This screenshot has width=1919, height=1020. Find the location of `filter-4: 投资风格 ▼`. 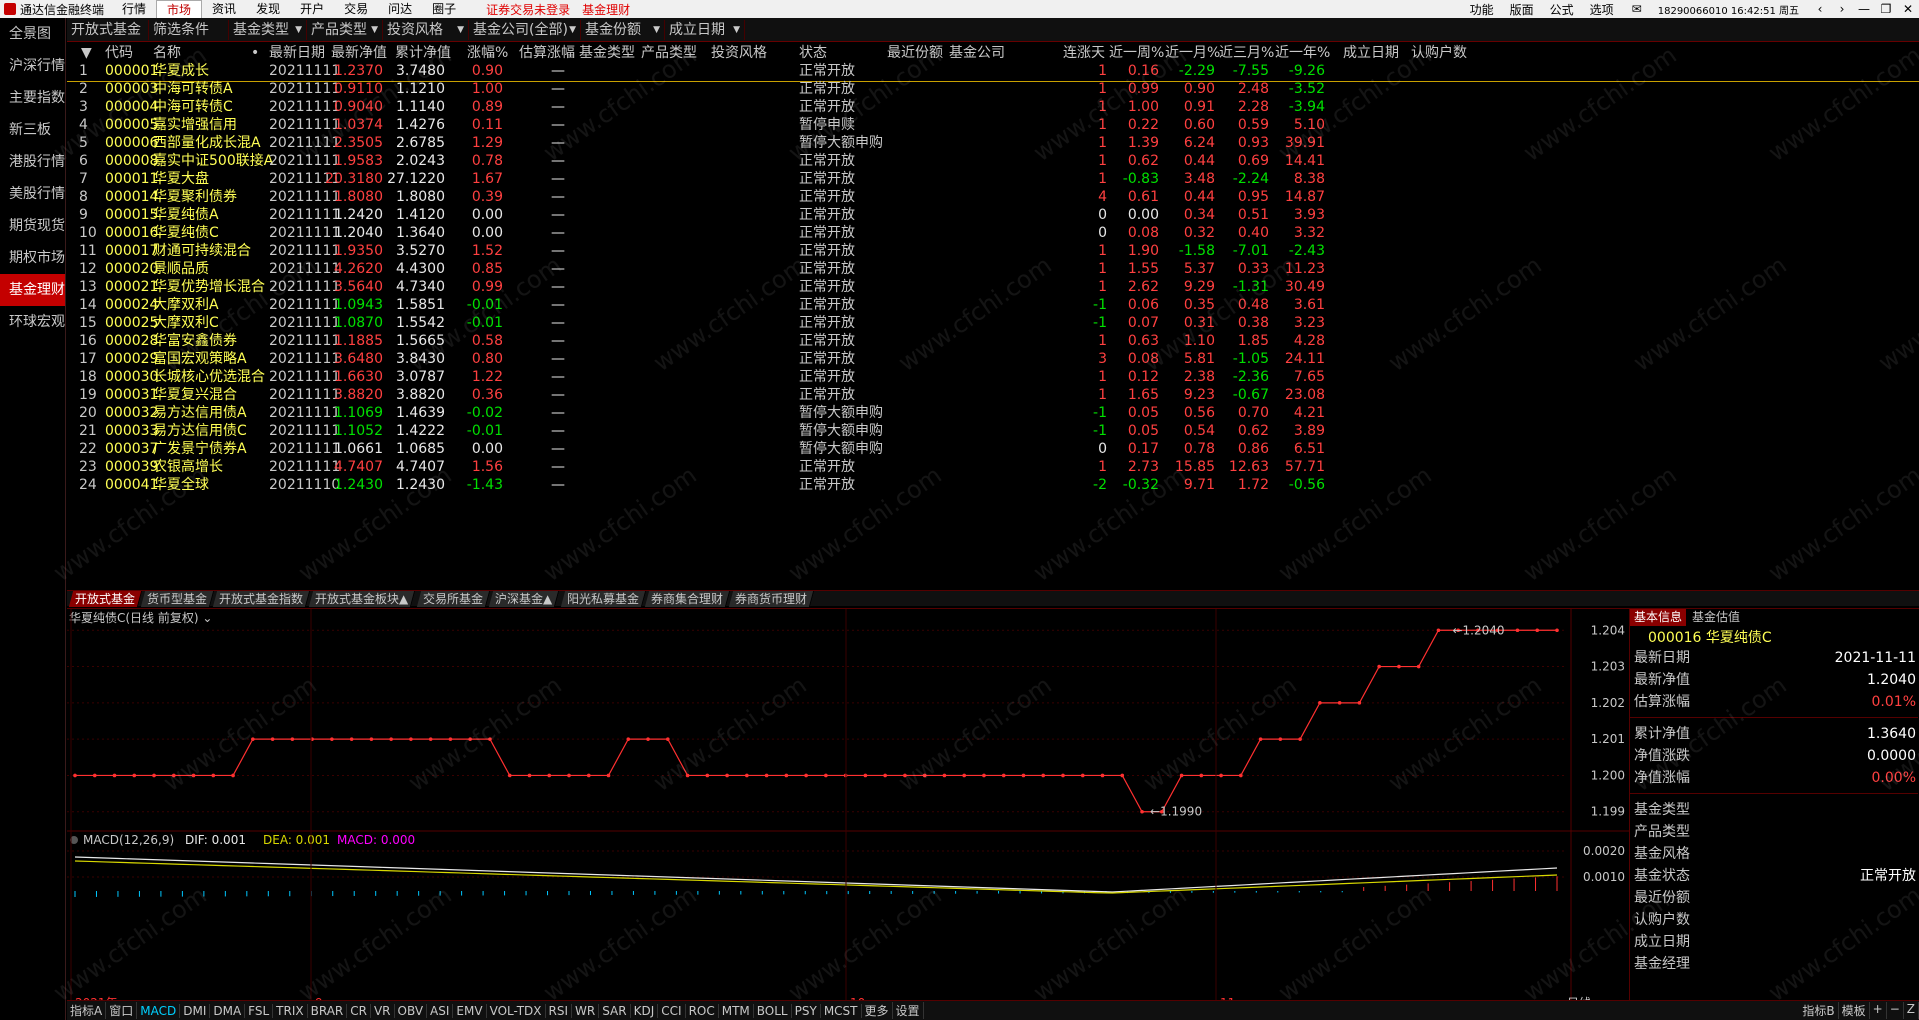

filter-4: 投资风格 ▼ is located at coordinates (426, 29).